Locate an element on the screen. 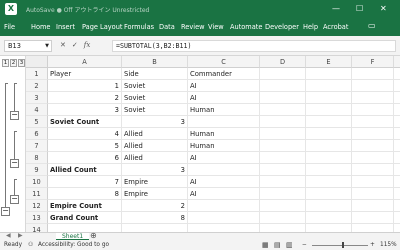 This screenshot has height=250, width=400. tab-acrobat: Acrobat is located at coordinates (335, 27).